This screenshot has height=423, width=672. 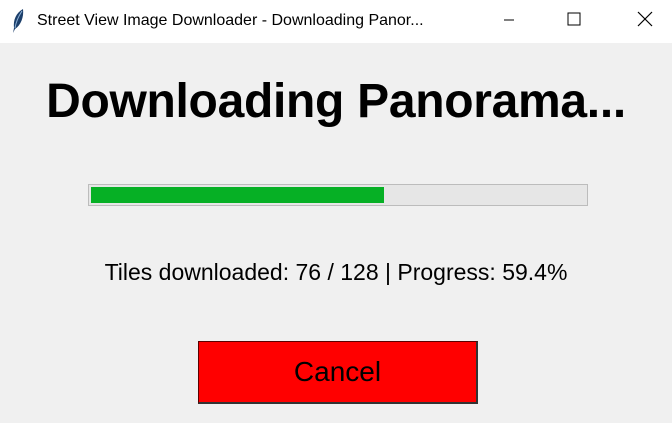 I want to click on progress-bar, so click(x=338, y=195).